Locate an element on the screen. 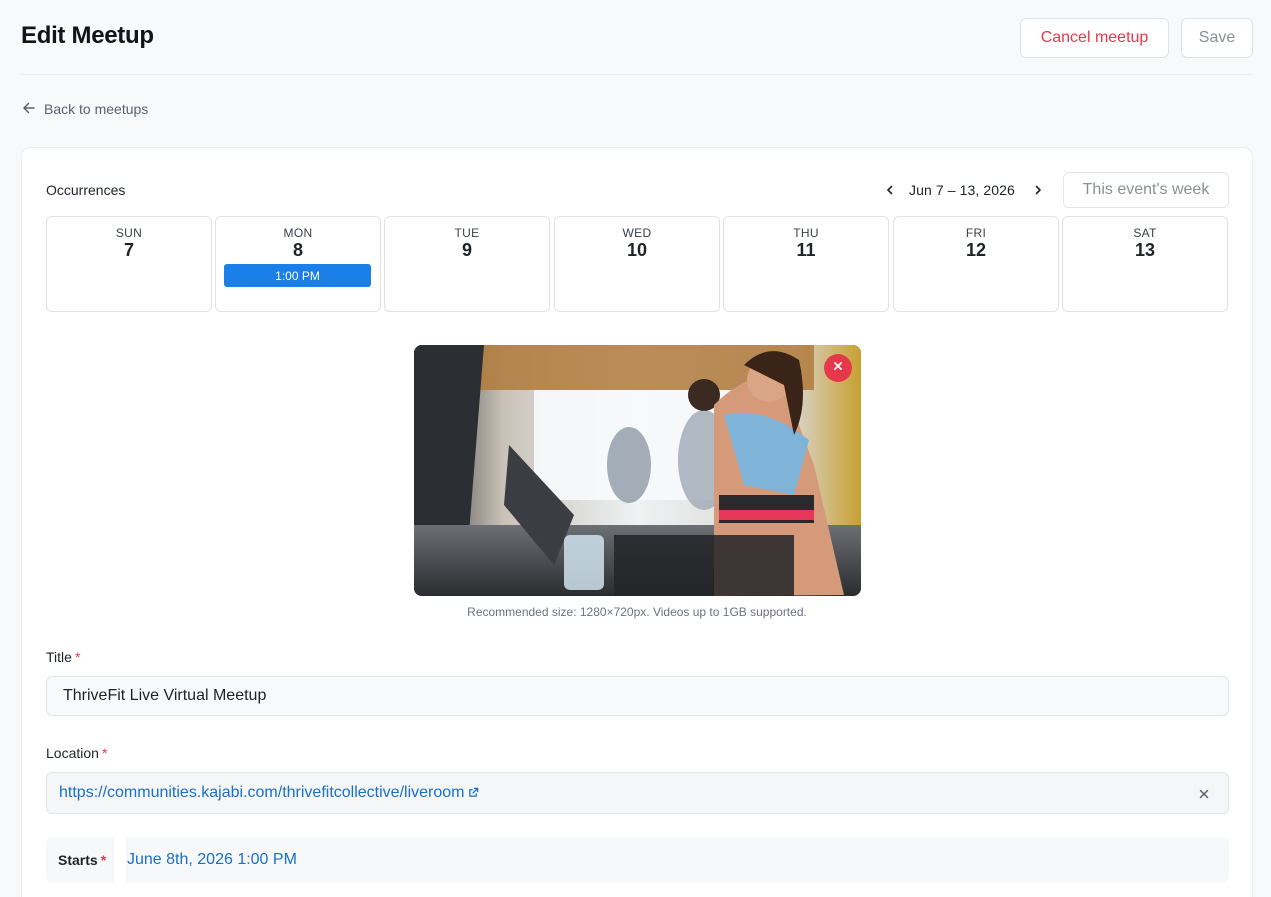  title-input is located at coordinates (637, 696).